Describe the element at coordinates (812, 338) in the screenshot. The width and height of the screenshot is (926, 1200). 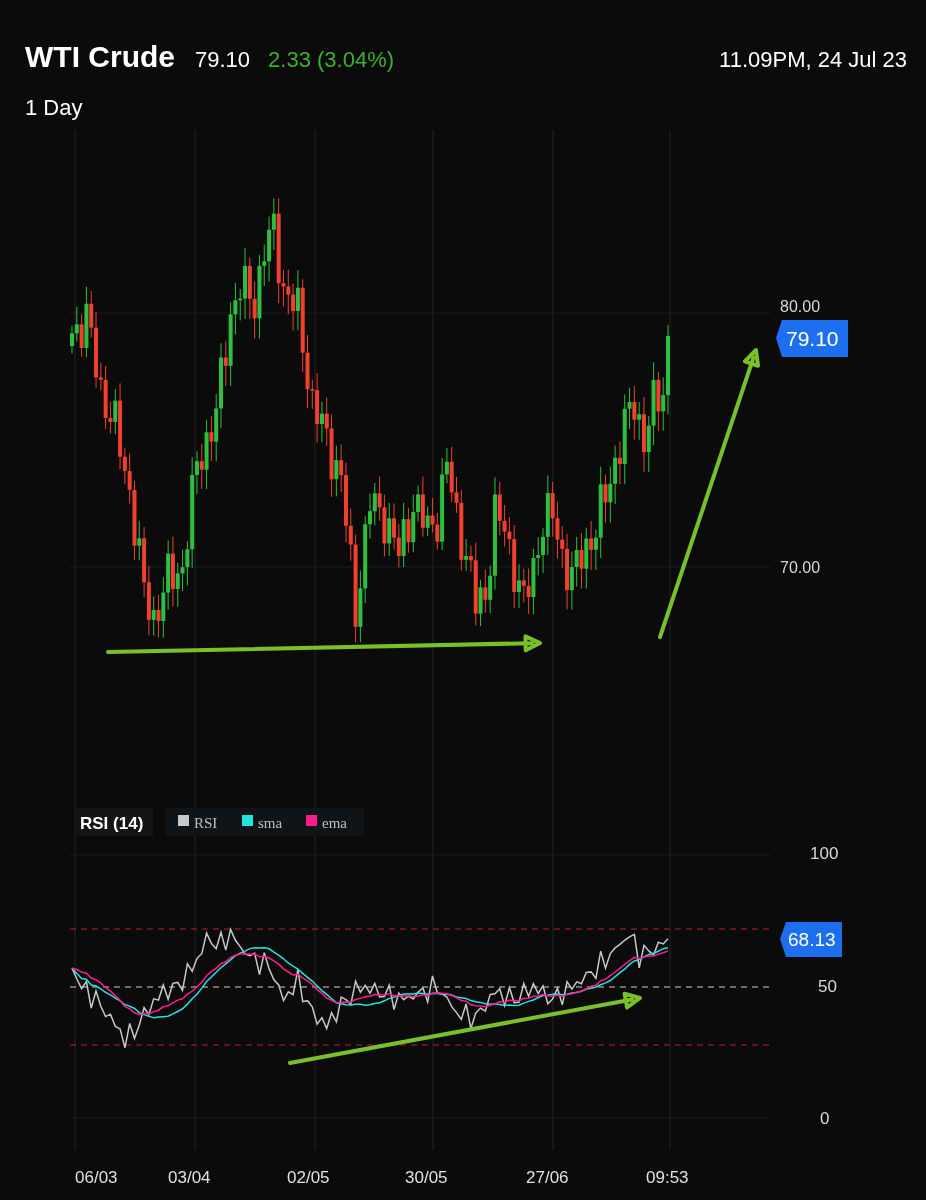
I see `last-price-tag: 79.10` at that location.